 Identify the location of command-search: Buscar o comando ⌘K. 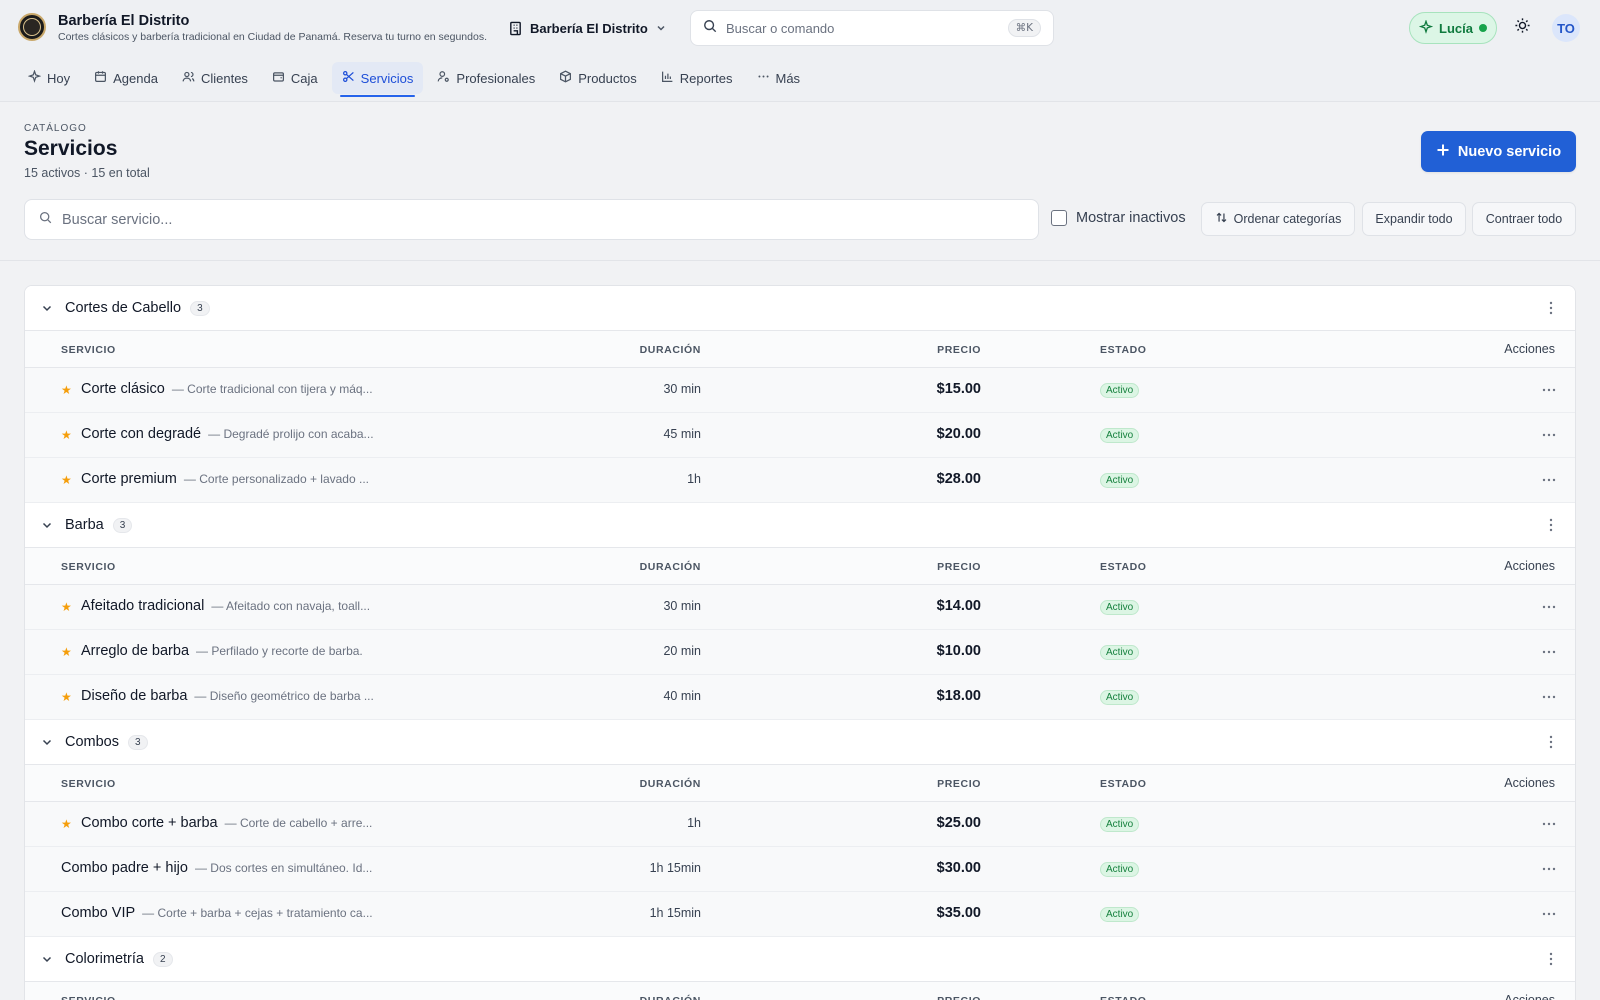
(872, 28).